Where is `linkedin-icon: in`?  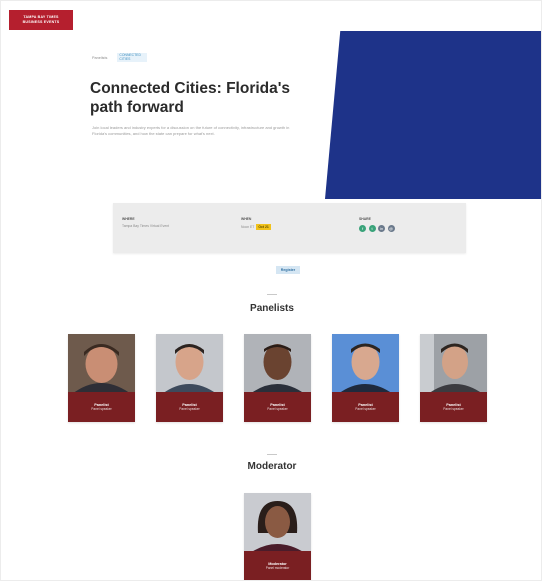
linkedin-icon: in is located at coordinates (381, 228).